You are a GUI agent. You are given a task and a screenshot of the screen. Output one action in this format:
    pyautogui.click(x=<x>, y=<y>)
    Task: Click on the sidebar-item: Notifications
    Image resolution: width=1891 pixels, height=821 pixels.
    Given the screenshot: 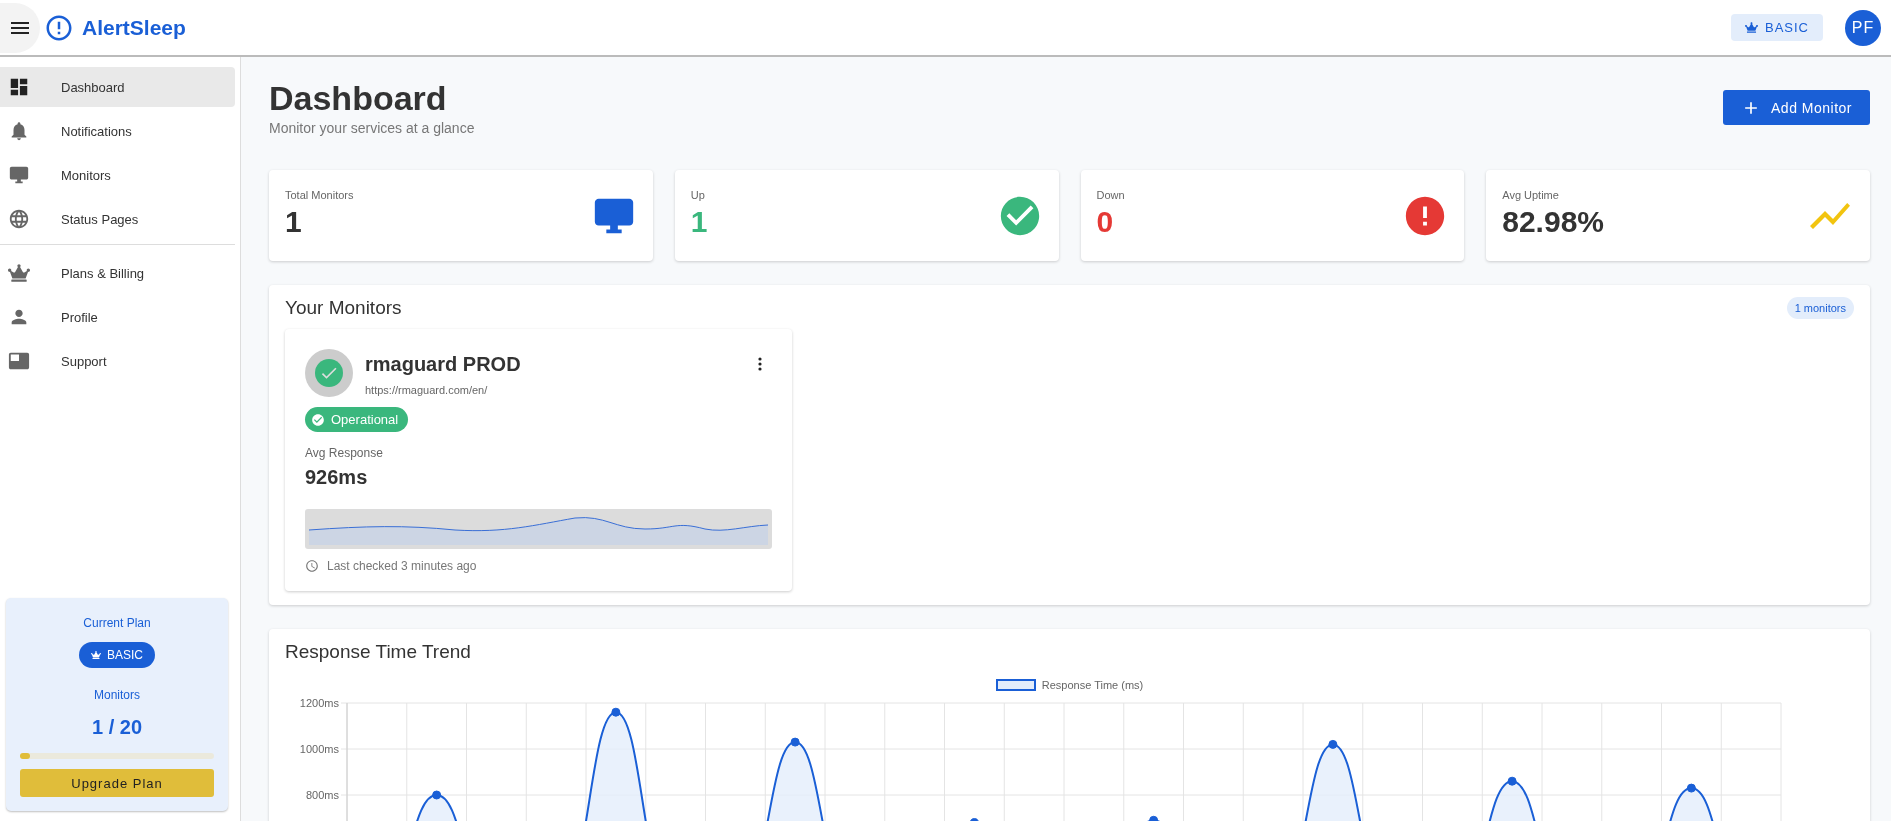 What is the action you would take?
    pyautogui.click(x=117, y=131)
    